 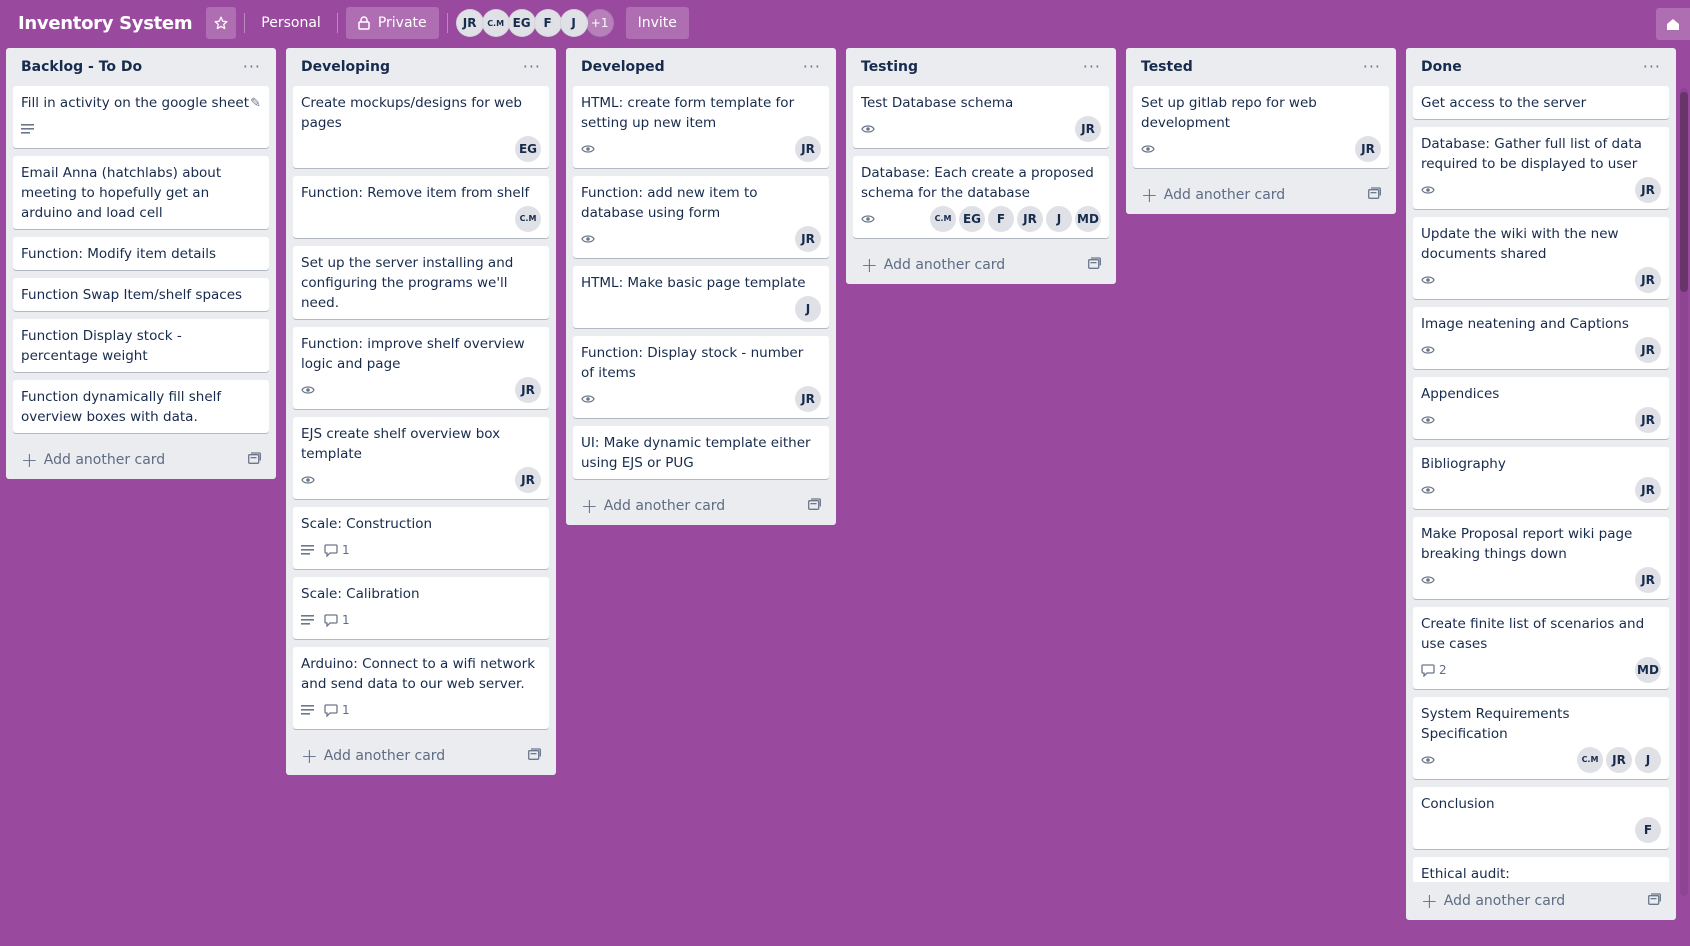 I want to click on list-title: Backlog - To Do, so click(x=81, y=67).